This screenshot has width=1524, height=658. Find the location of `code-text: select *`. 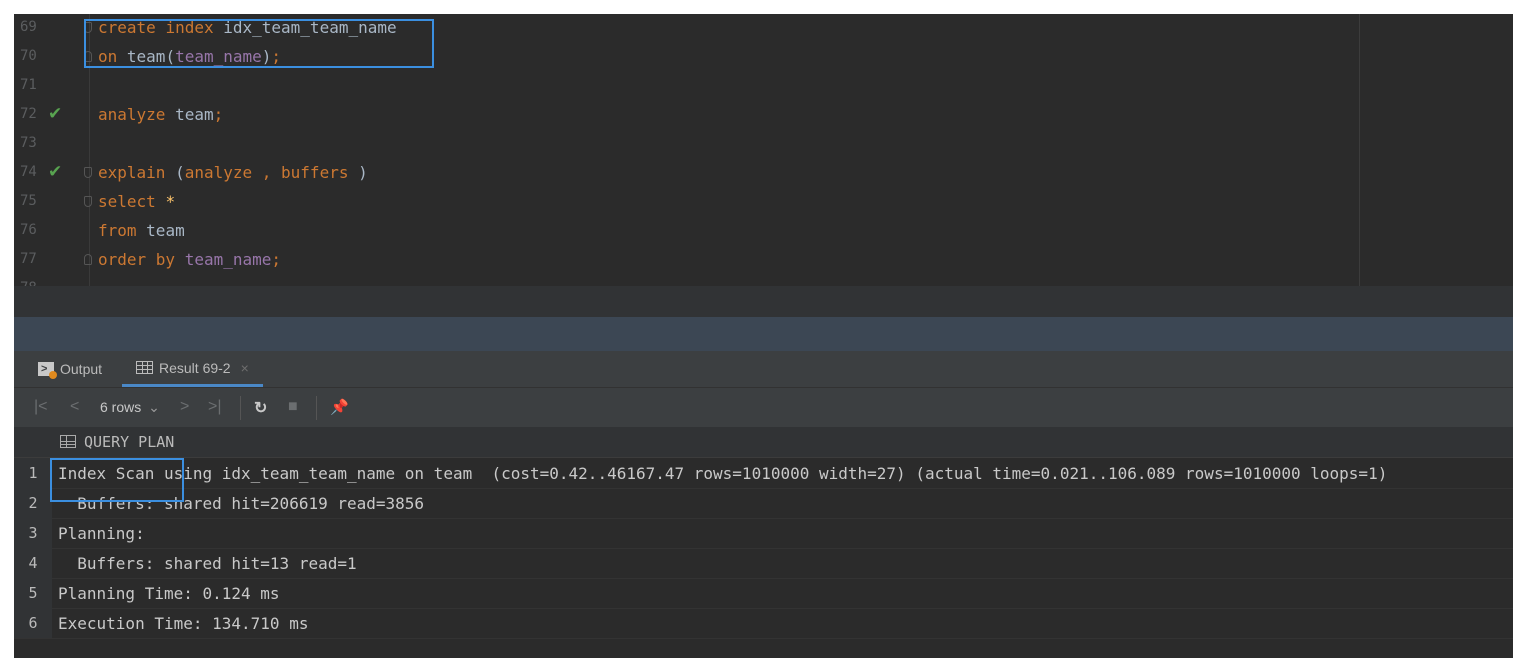

code-text: select * is located at coordinates (136, 201).